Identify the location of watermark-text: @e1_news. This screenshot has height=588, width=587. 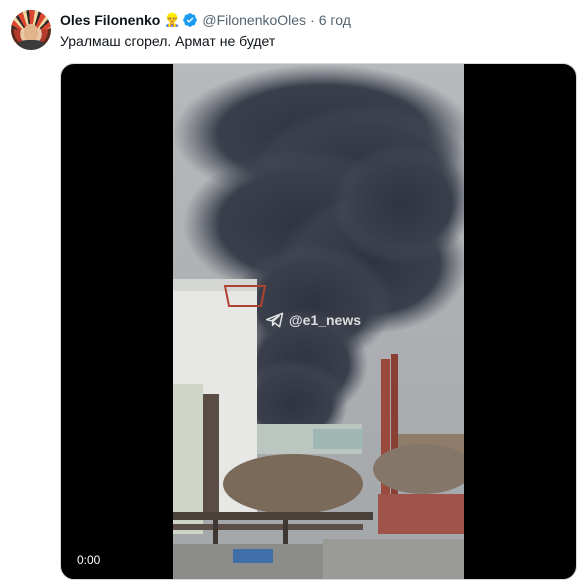
(325, 320).